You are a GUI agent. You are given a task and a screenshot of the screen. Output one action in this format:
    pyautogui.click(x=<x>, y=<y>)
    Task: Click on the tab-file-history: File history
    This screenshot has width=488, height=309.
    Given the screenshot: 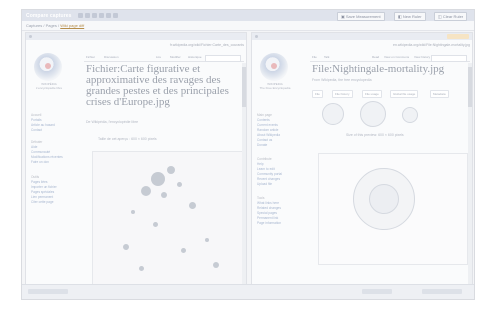 What is the action you would take?
    pyautogui.click(x=342, y=94)
    